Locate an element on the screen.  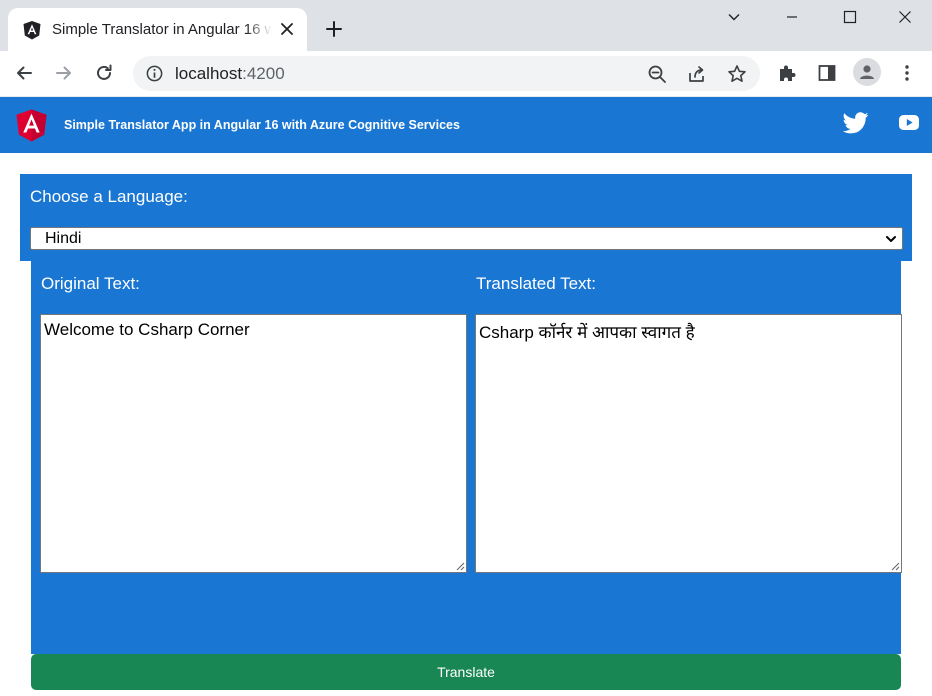
tab-close-icon is located at coordinates (287, 29).